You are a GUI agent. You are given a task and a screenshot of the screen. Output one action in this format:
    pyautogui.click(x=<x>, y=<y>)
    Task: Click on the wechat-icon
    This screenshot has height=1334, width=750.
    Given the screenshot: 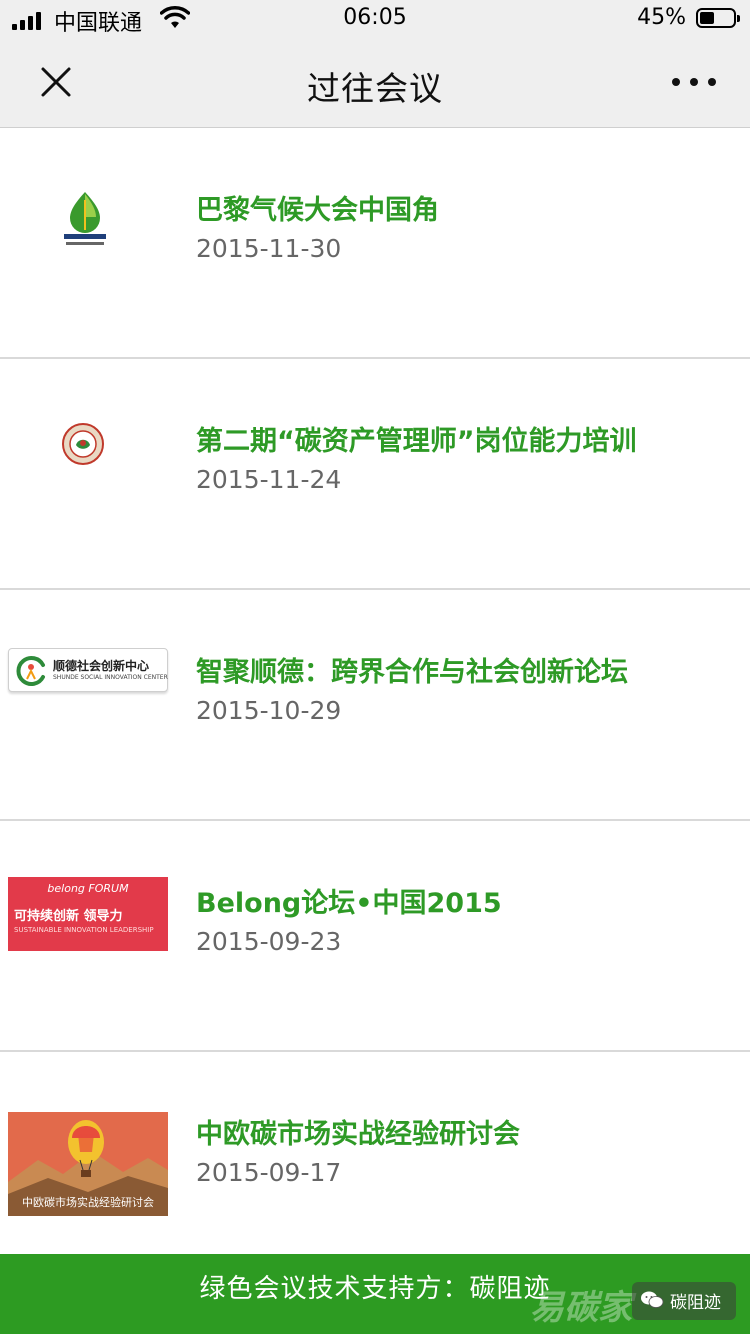 What is the action you would take?
    pyautogui.click(x=652, y=1299)
    